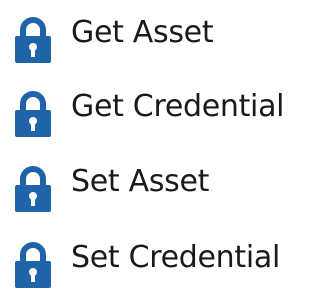 Image resolution: width=320 pixels, height=298 pixels. Describe the element at coordinates (142, 32) in the screenshot. I see `activity-label: Get Asset` at that location.